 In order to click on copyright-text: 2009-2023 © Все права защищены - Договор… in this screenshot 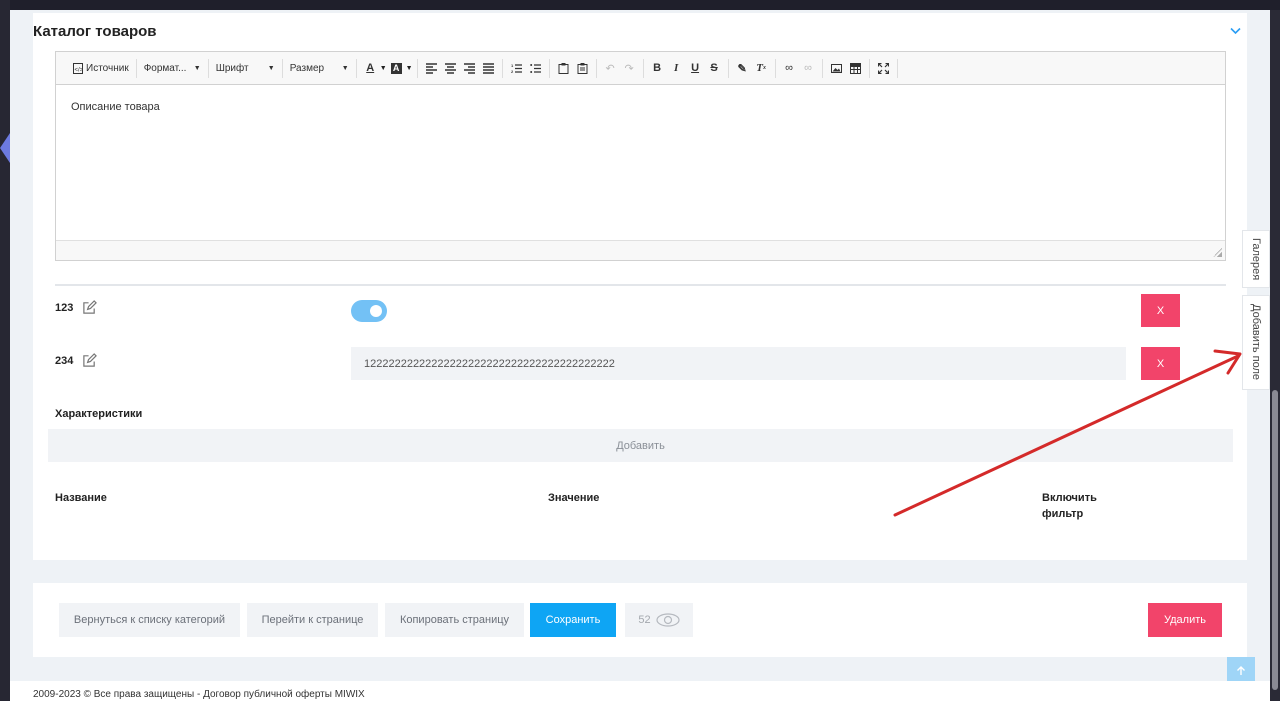, I will do `click(199, 694)`.